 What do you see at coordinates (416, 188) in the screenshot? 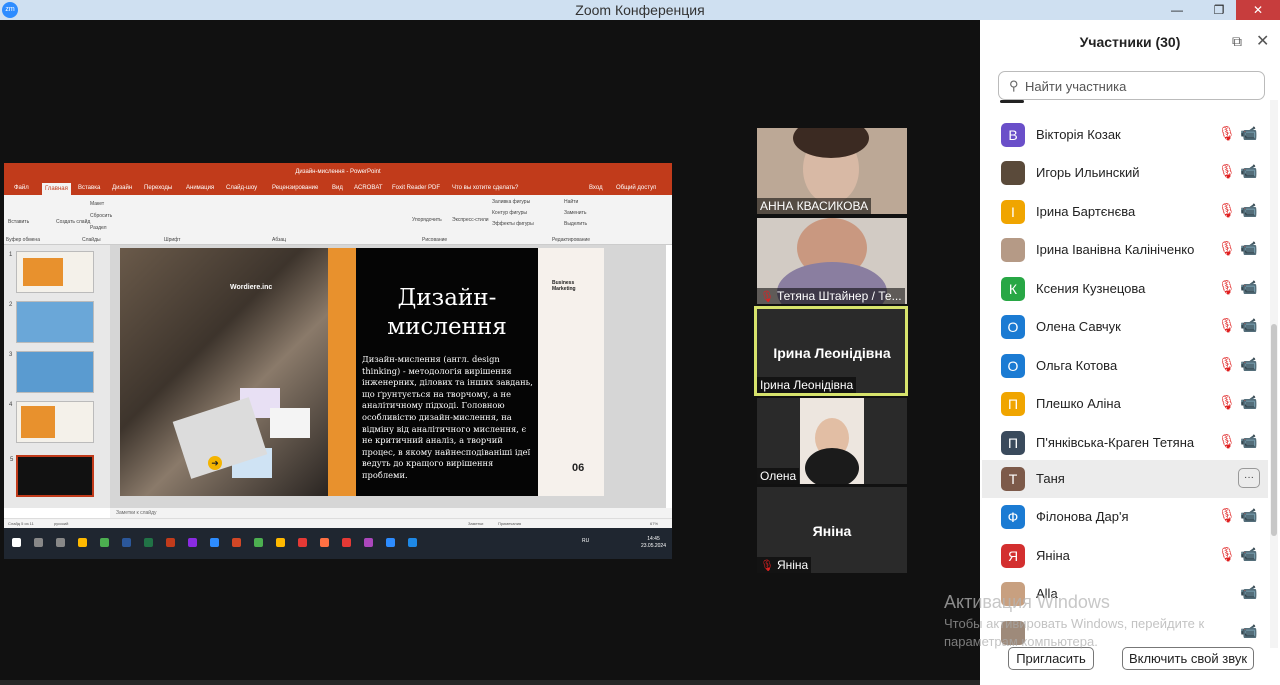
I see `menu-foxit: Foxit Reader PDF` at bounding box center [416, 188].